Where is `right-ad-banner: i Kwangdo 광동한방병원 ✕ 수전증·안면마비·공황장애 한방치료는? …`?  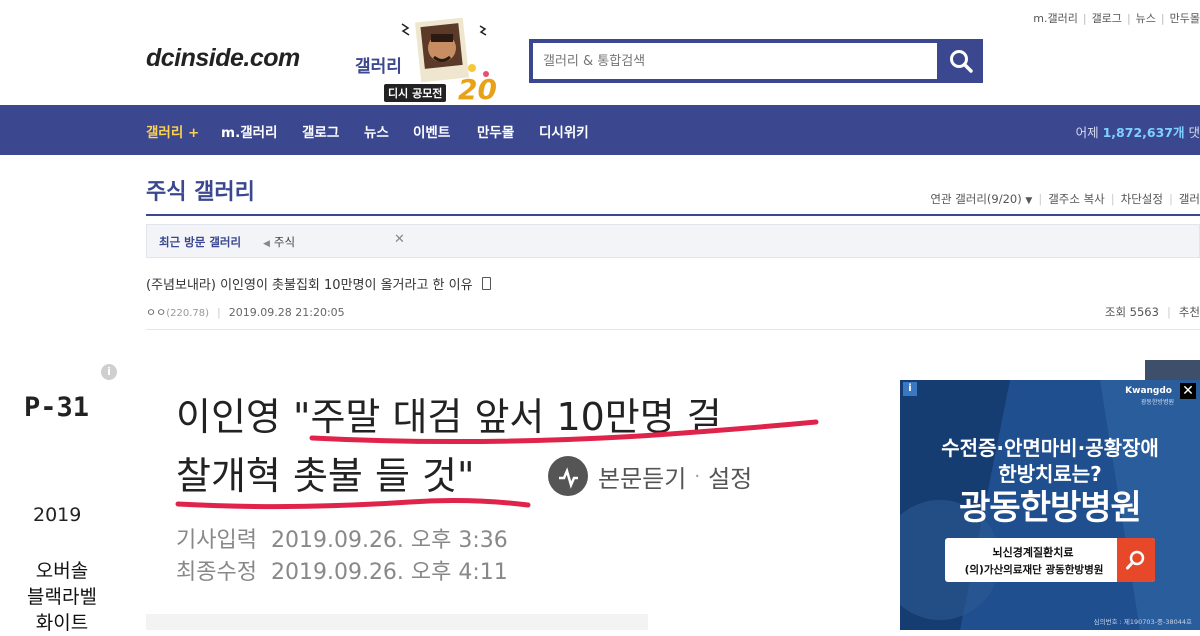 right-ad-banner: i Kwangdo 광동한방병원 ✕ 수전증·안면마비·공황장애 한방치료는? … is located at coordinates (1050, 505).